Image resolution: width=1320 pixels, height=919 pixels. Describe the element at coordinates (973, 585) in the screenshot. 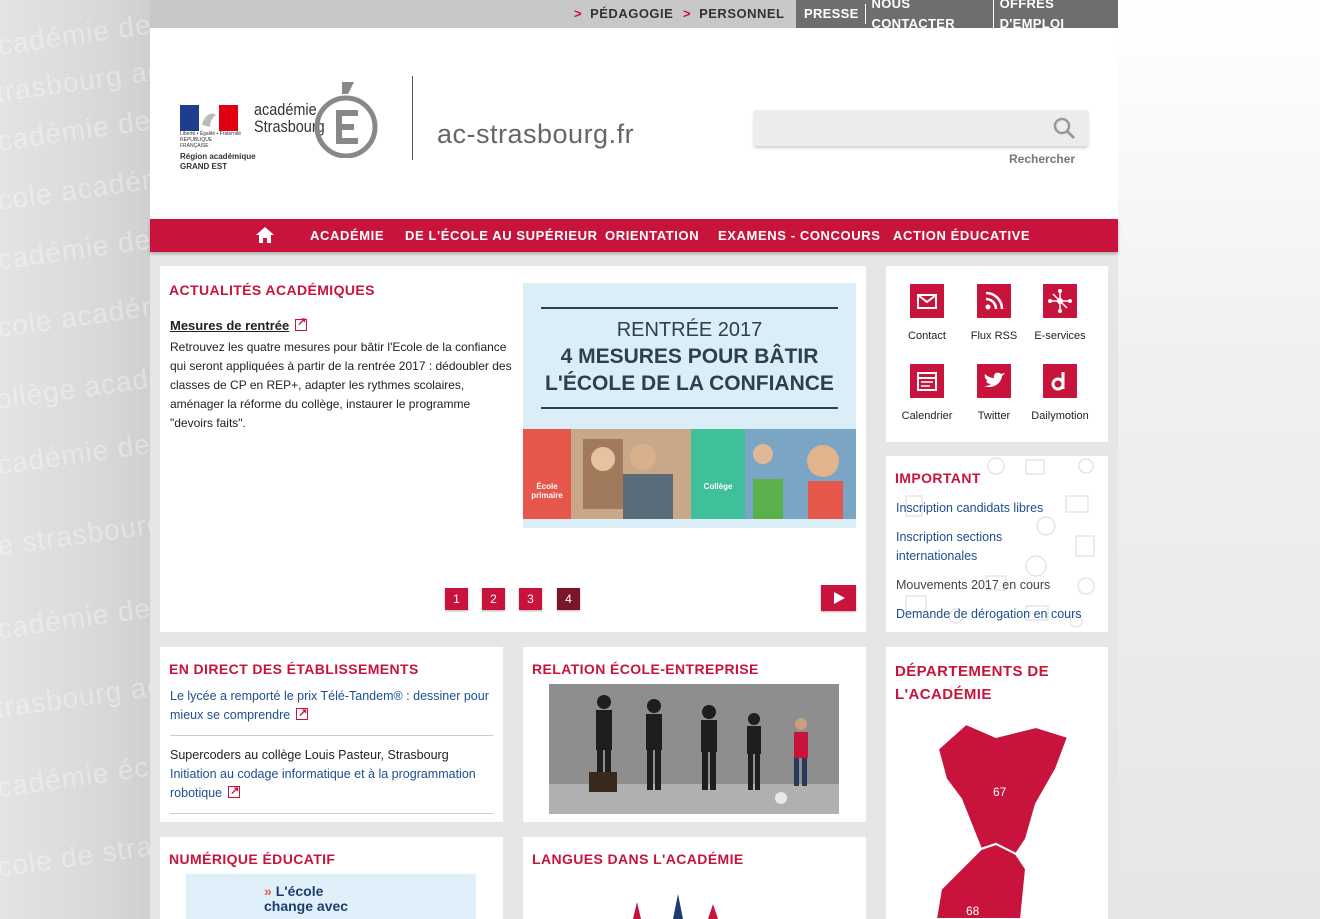

I see `important-link-mouvements: Mouvements 2017 en cours` at that location.